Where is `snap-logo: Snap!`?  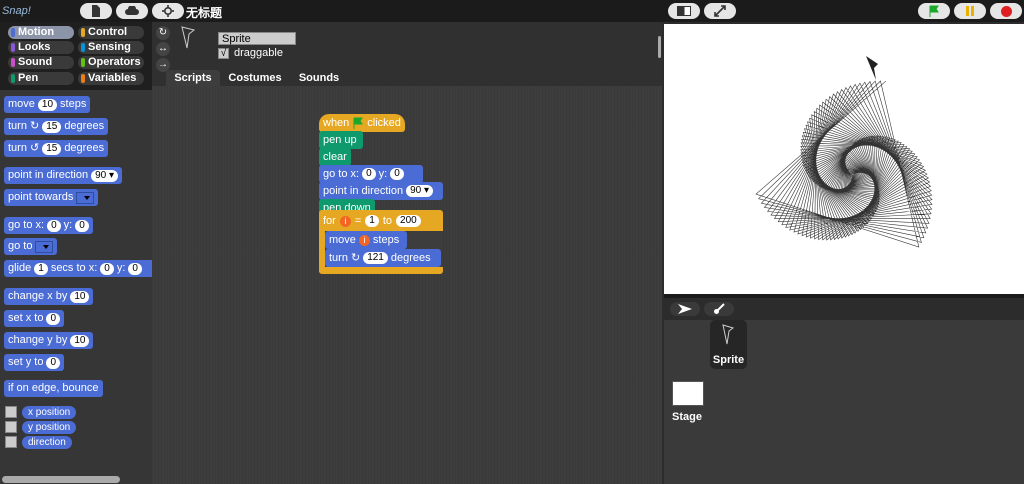 snap-logo: Snap! is located at coordinates (21, 11).